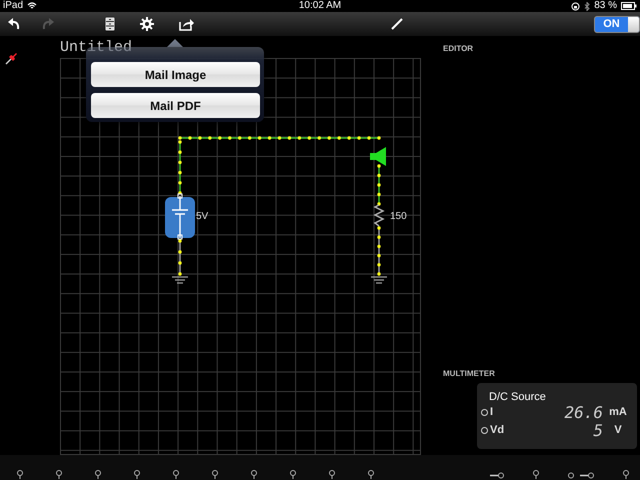 The height and width of the screenshot is (480, 640). Describe the element at coordinates (147, 24) in the screenshot. I see `settings-icon` at that location.